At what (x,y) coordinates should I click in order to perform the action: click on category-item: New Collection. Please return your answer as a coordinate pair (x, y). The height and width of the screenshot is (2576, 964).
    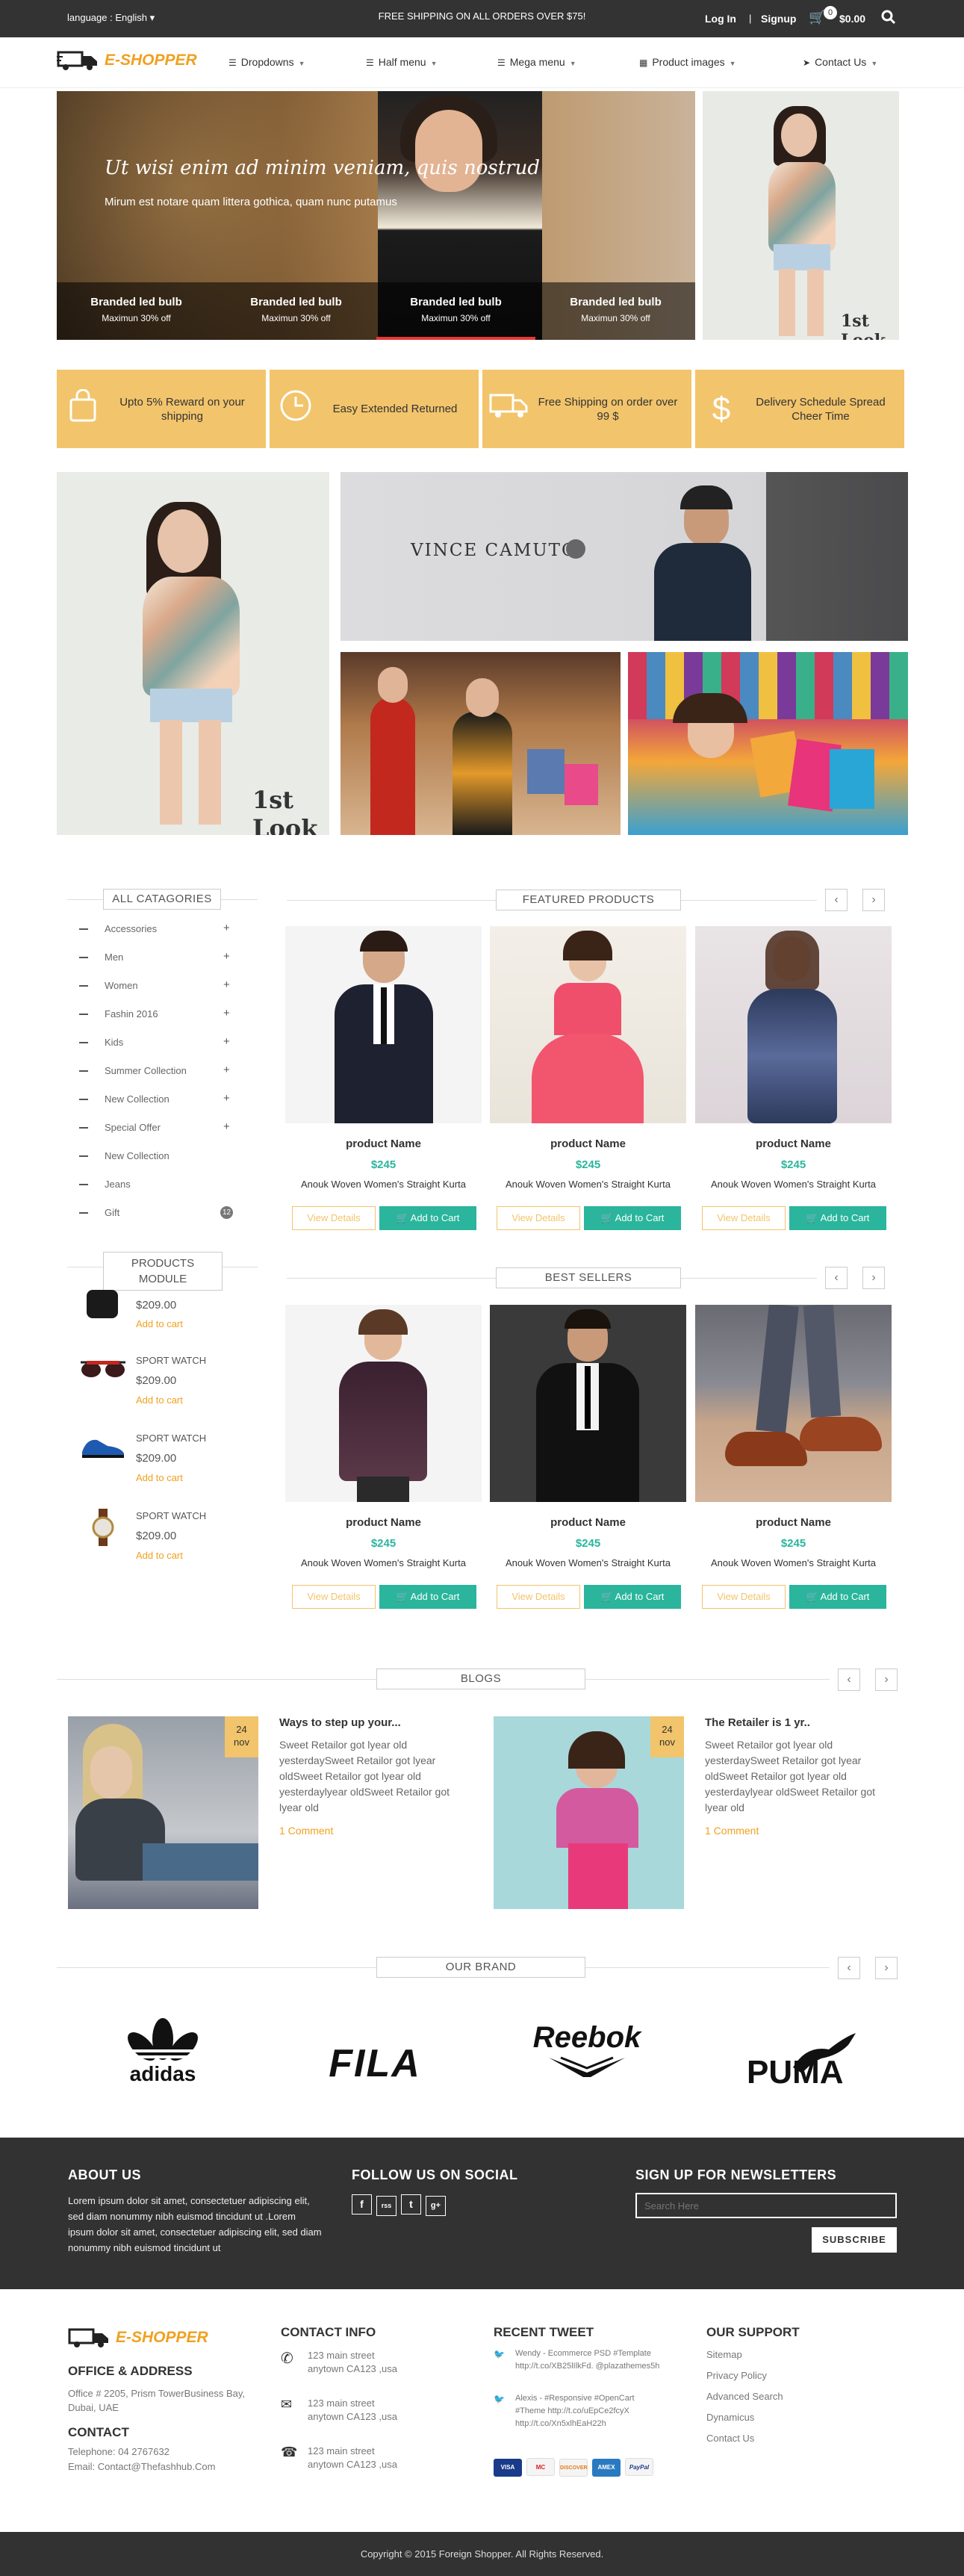
    Looking at the image, I should click on (153, 1157).